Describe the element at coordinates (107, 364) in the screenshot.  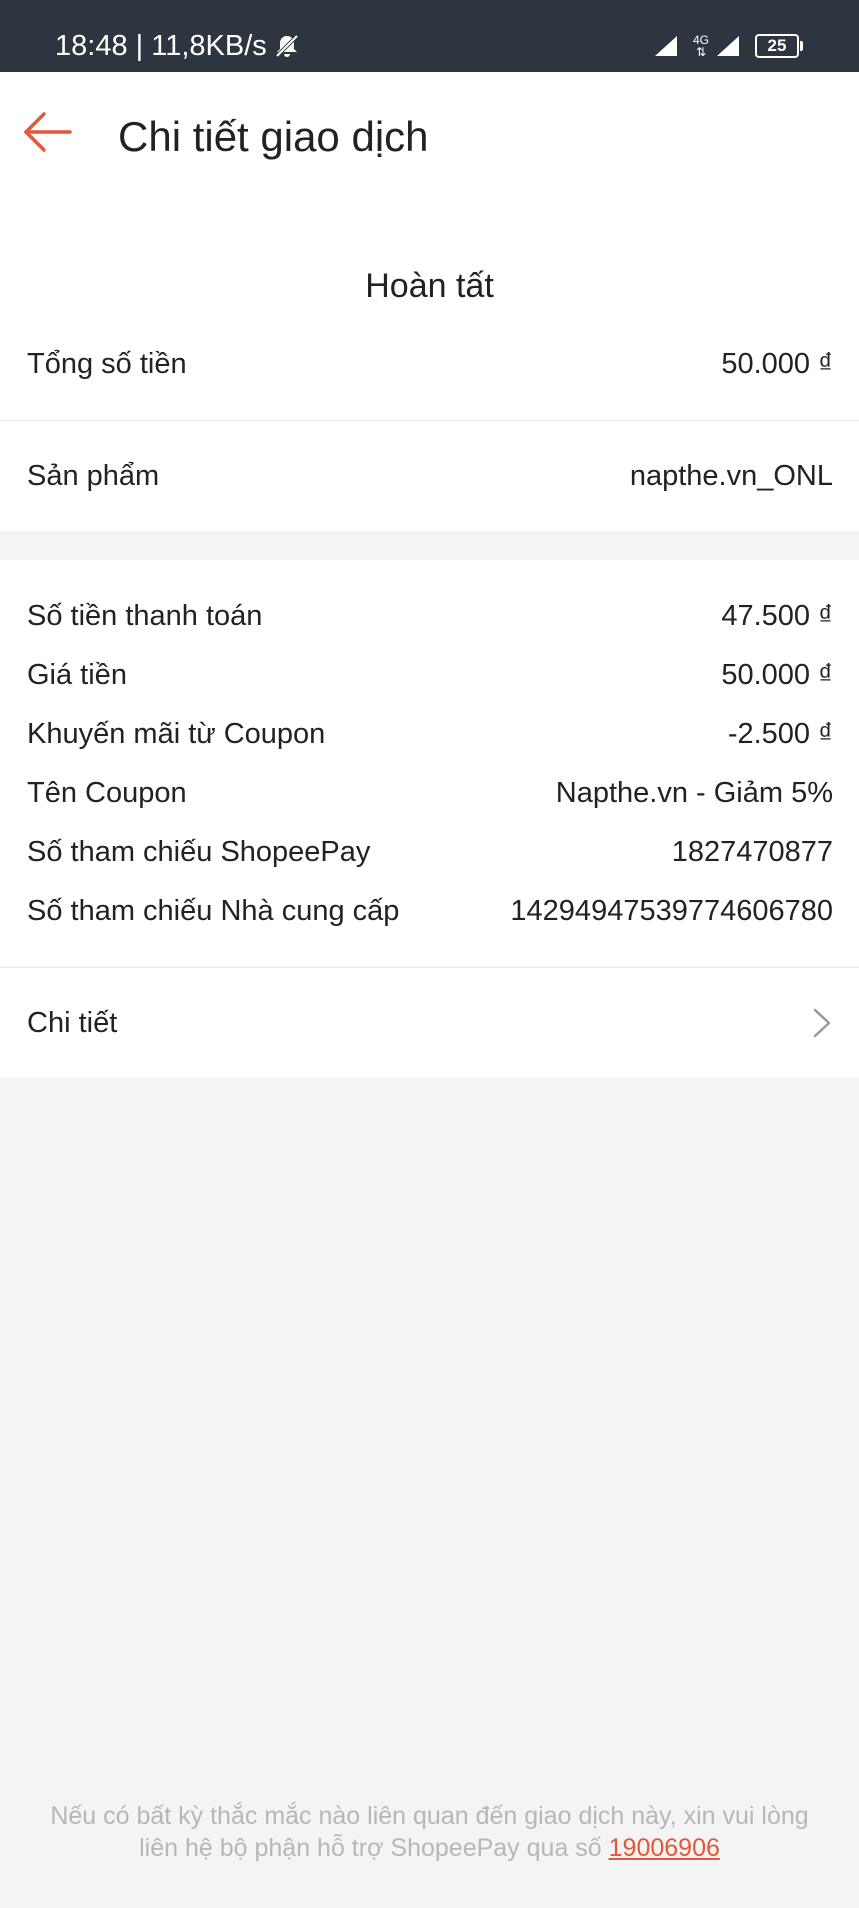
I see `total-amount-label: Tổng số tiền` at that location.